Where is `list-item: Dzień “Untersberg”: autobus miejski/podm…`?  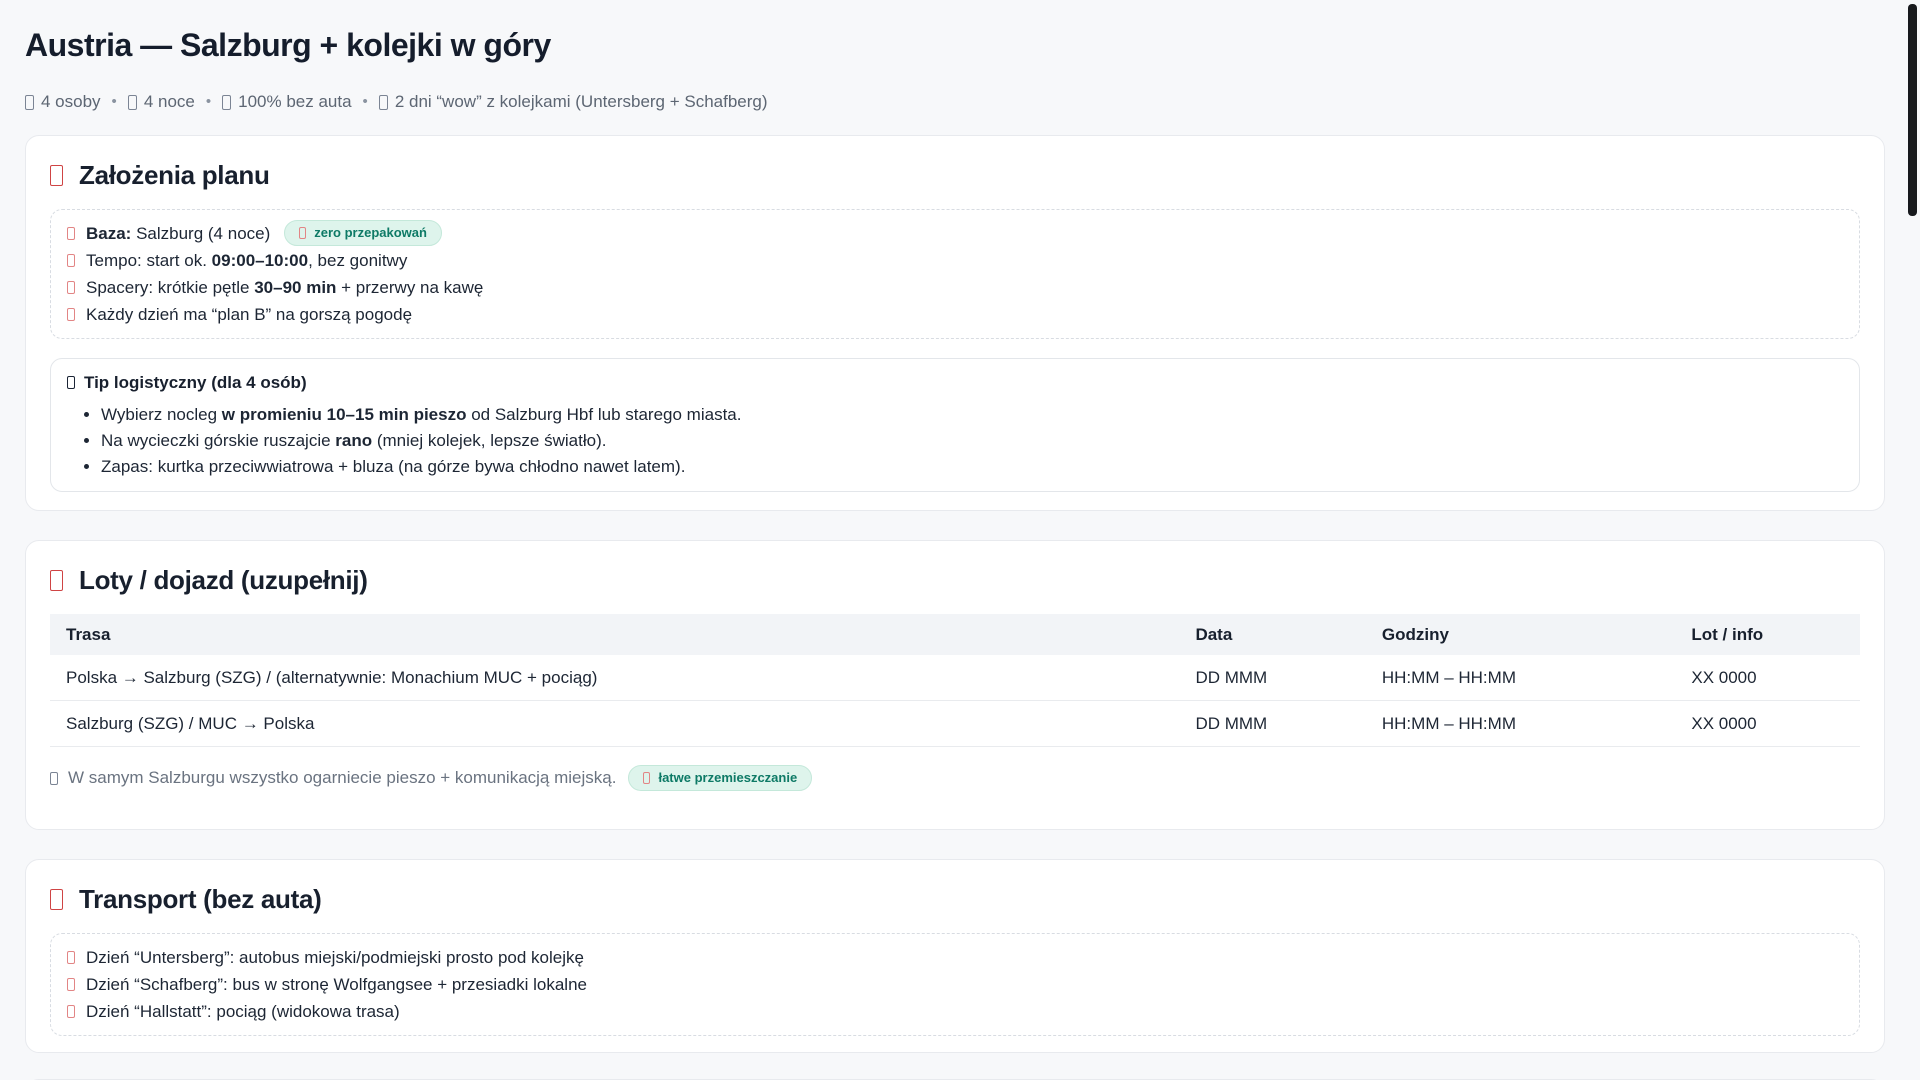 list-item: Dzień “Untersberg”: autobus miejski/podm… is located at coordinates (955, 957).